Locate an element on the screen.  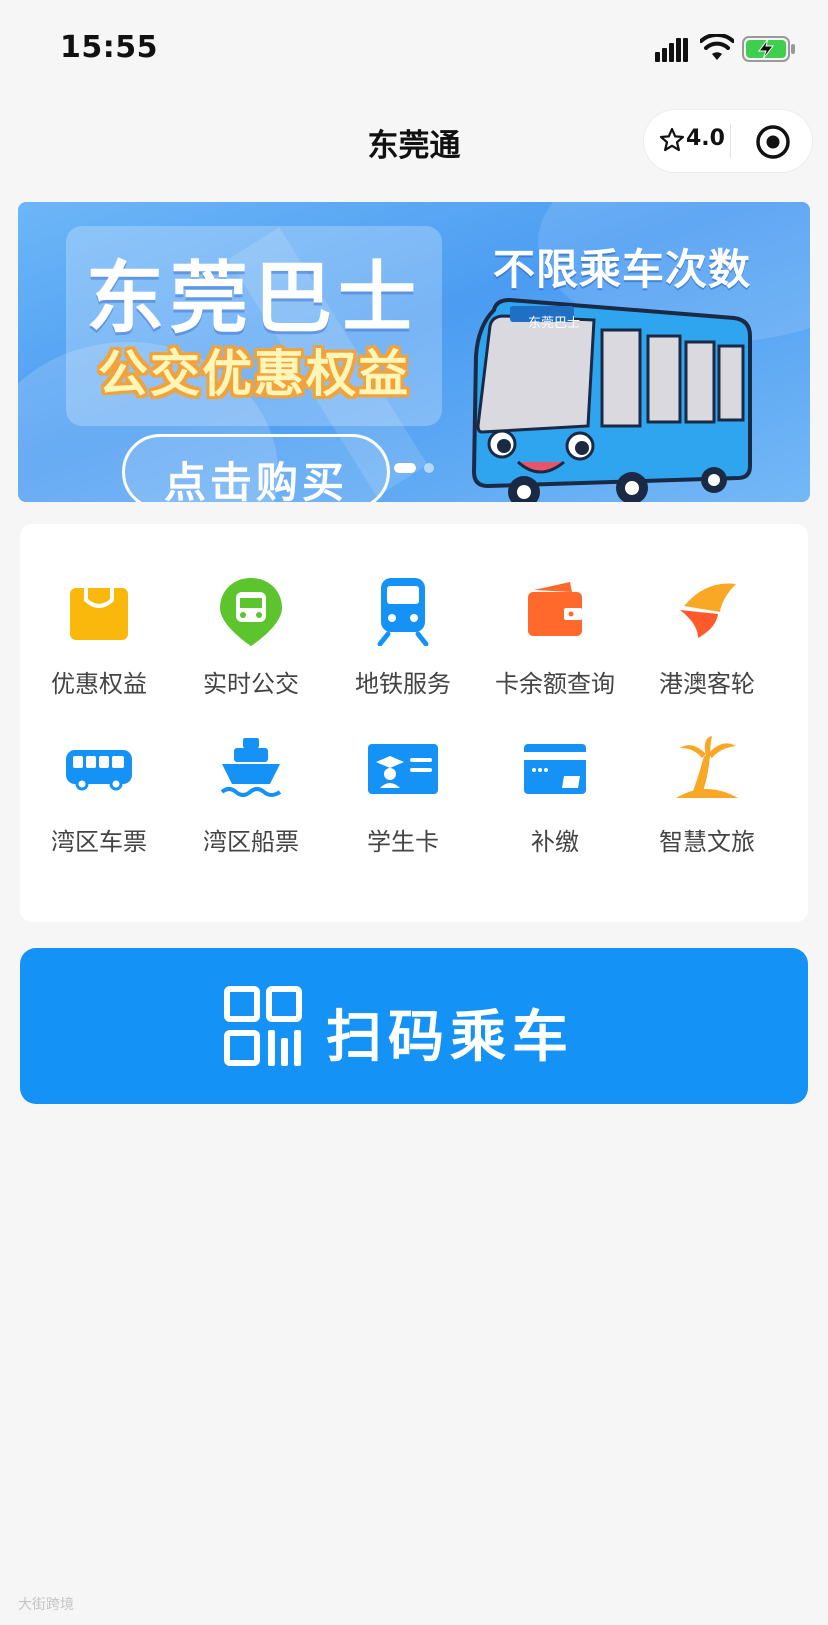
scan-to-ride-button: 扫码乘车 is located at coordinates (414, 1026).